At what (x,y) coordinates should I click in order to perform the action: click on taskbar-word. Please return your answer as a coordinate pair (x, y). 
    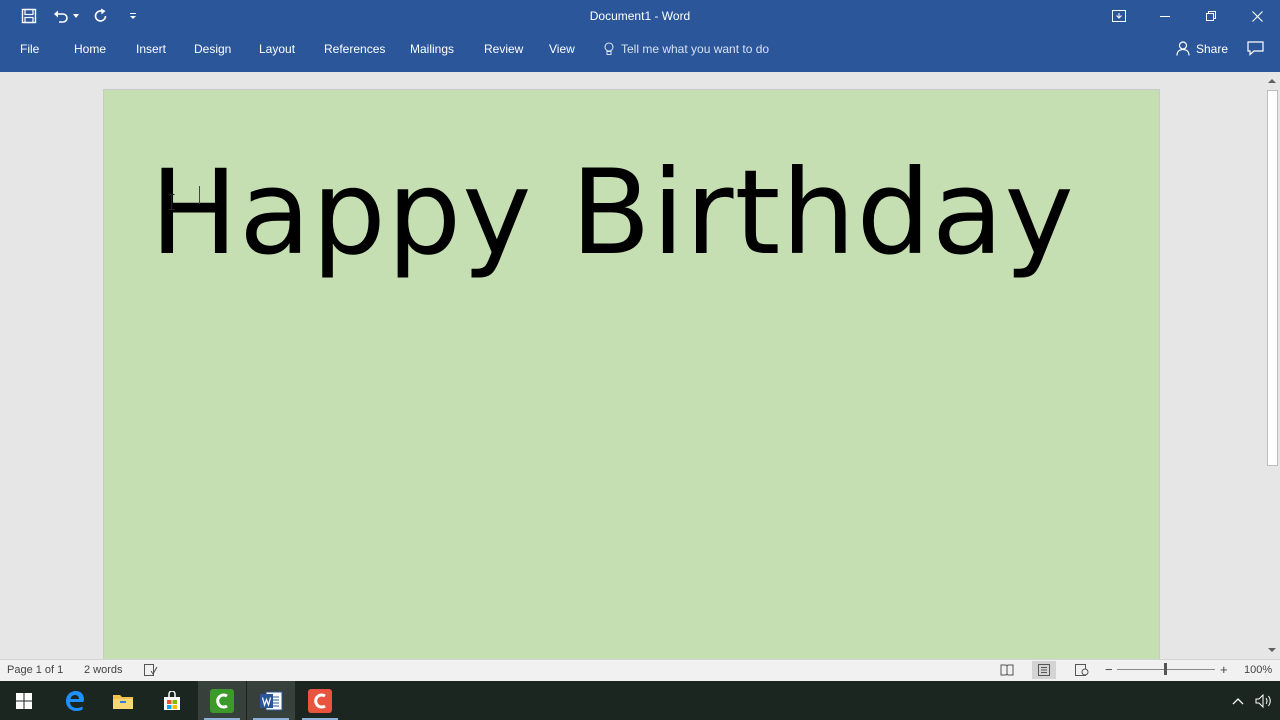
    Looking at the image, I should click on (271, 700).